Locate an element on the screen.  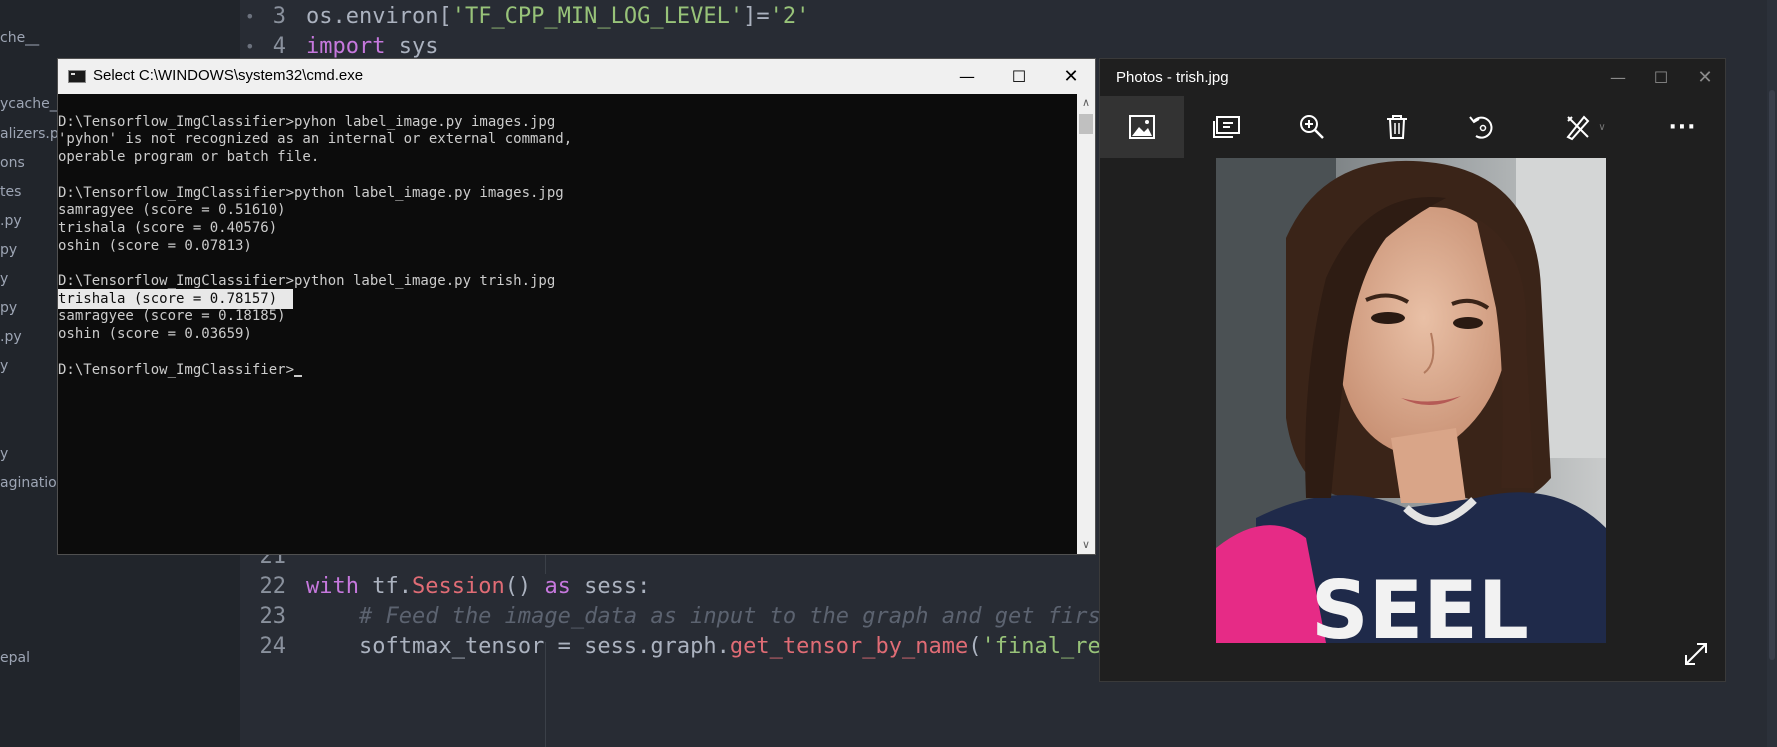
code-token: ]= is located at coordinates (756, 16).